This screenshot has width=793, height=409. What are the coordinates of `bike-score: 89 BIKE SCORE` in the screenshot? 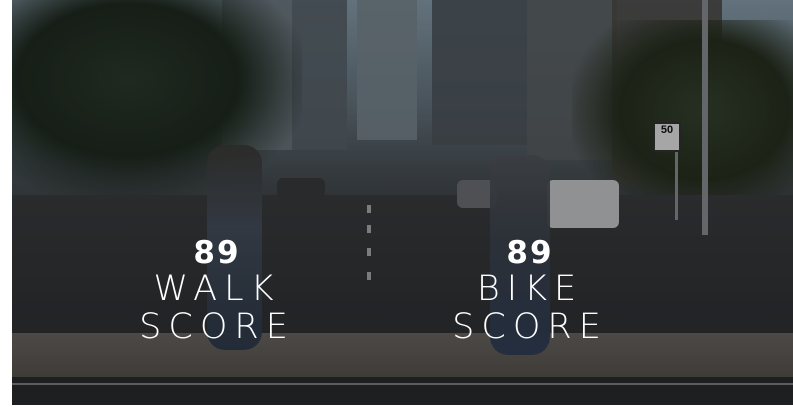 It's located at (530, 291).